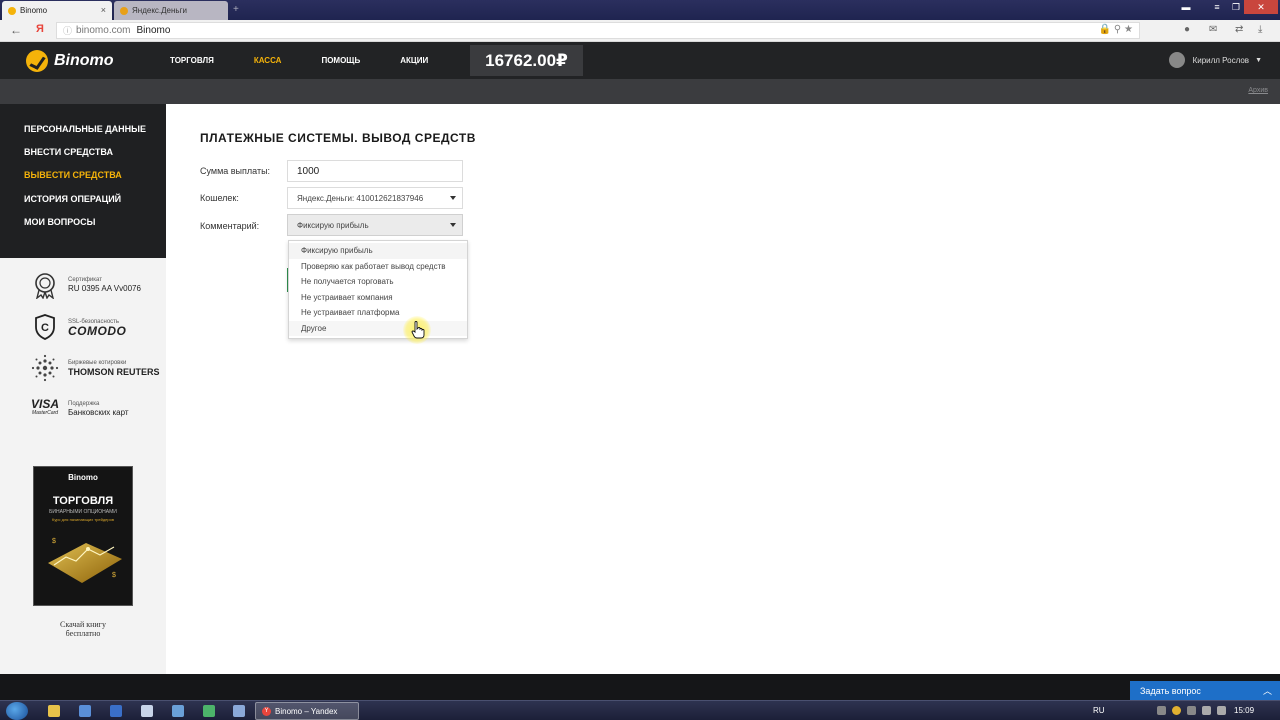 The width and height of the screenshot is (1280, 720). Describe the element at coordinates (103, 10) in the screenshot. I see `close-tab-icon: ×` at that location.